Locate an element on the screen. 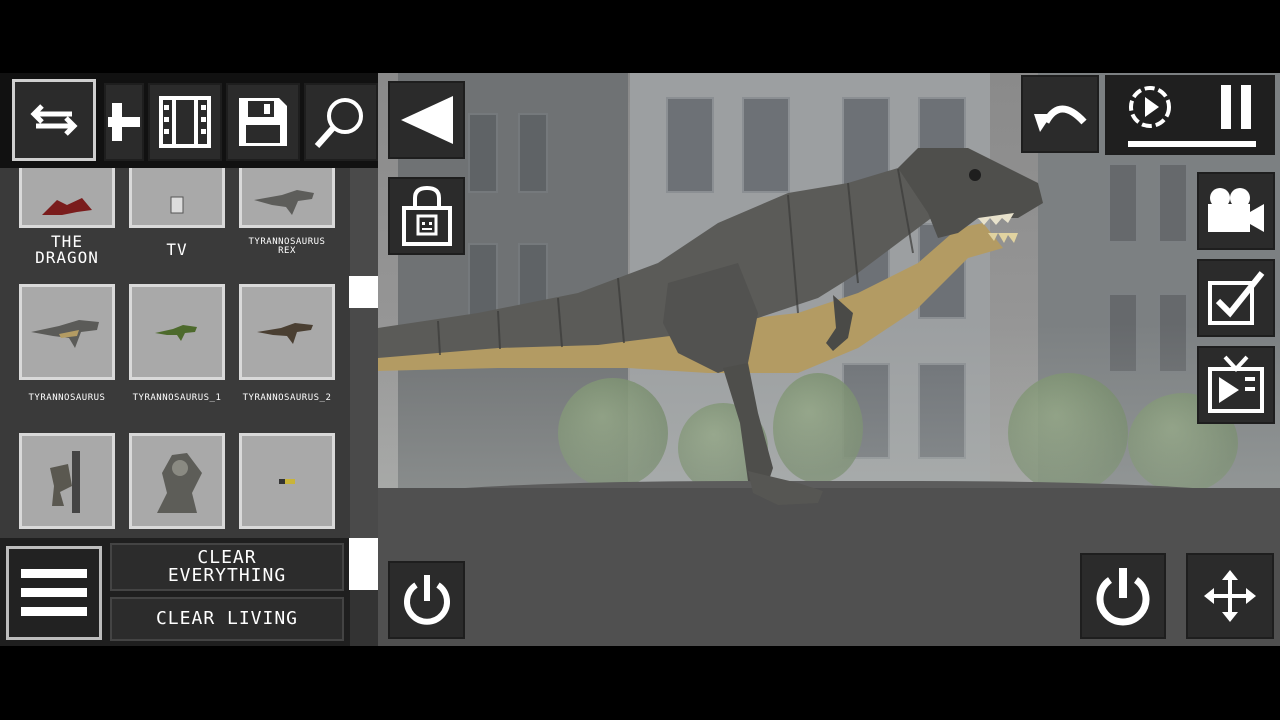 The height and width of the screenshot is (720, 1280). slow-motion-icon is located at coordinates (1150, 107).